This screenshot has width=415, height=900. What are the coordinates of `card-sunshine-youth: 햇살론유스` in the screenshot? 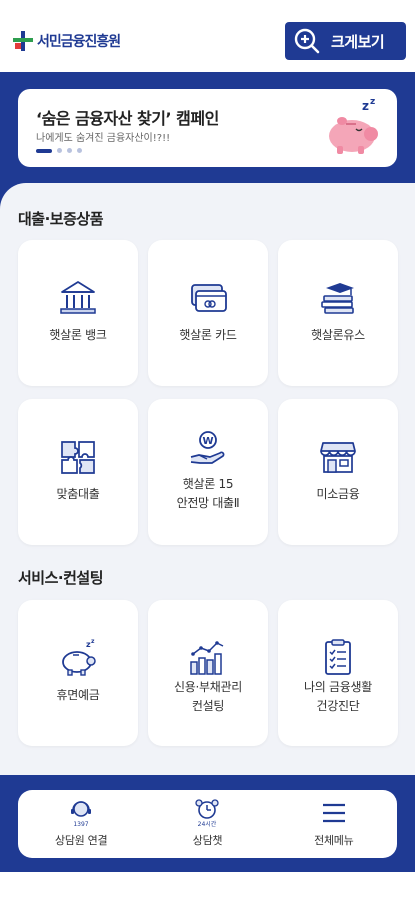 It's located at (338, 313).